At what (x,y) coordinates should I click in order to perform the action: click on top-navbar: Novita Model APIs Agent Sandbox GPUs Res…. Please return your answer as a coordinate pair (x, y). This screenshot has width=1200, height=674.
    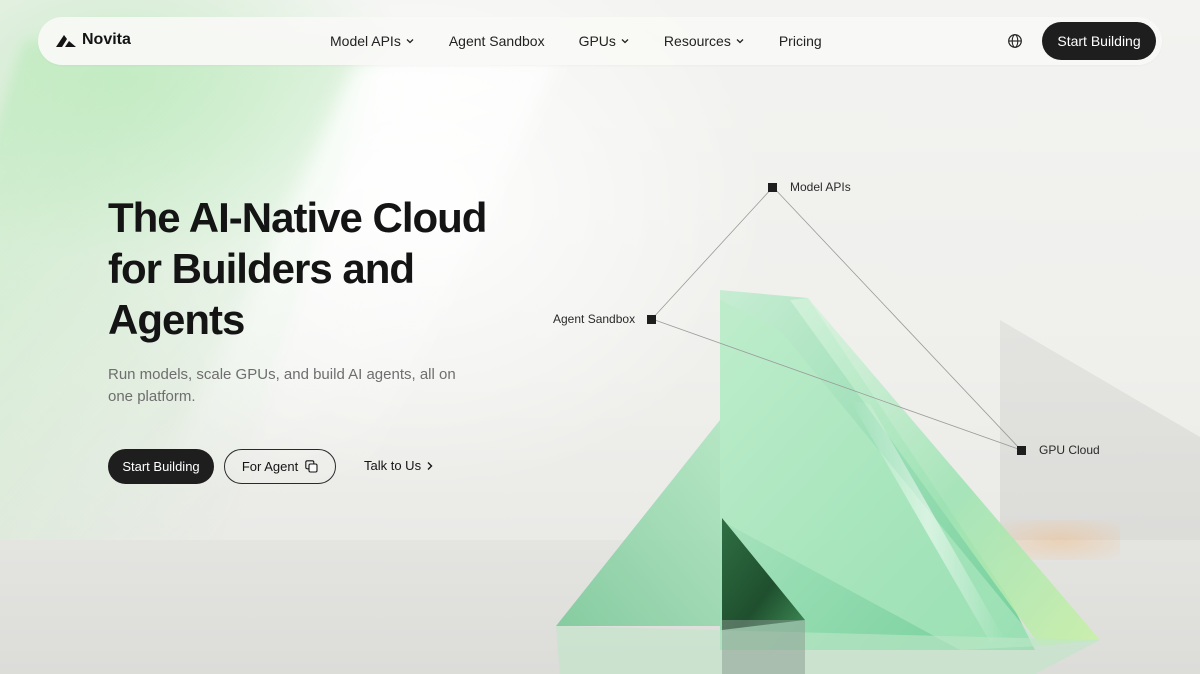
    Looking at the image, I should click on (600, 41).